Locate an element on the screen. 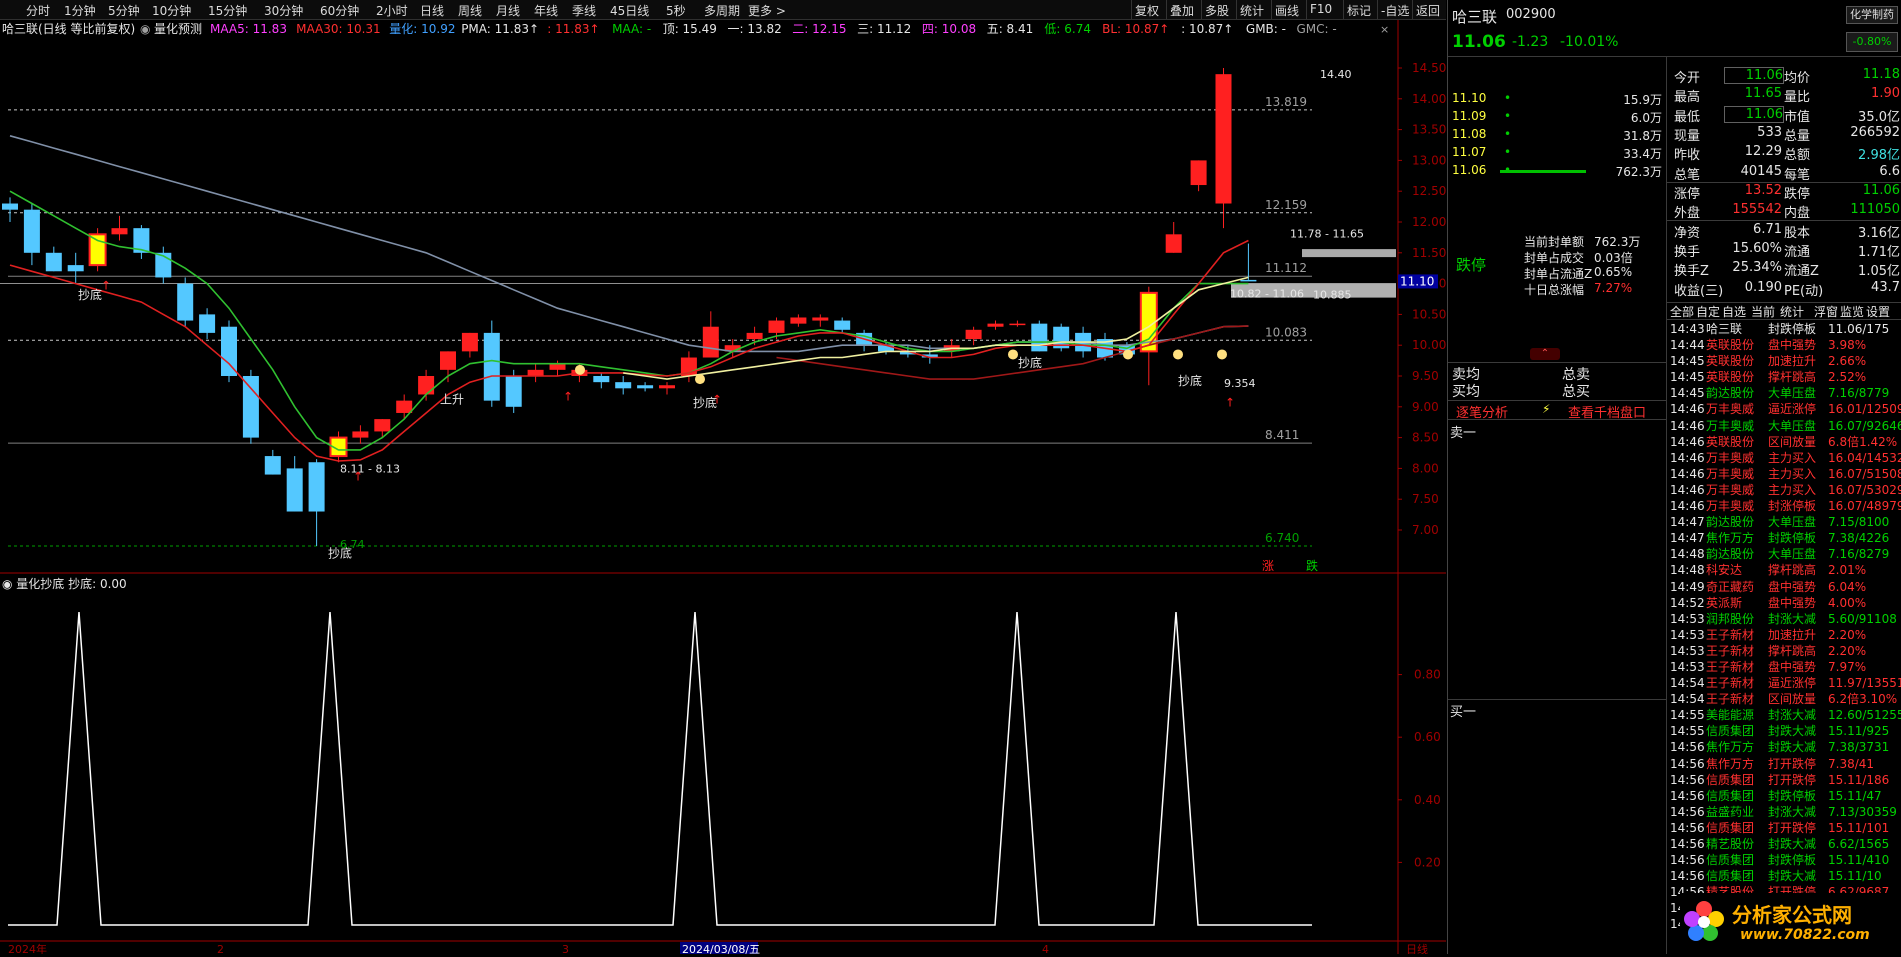  list-item: 14:53 王子新材 撑杆跳高 2.20% is located at coordinates (1784, 651).